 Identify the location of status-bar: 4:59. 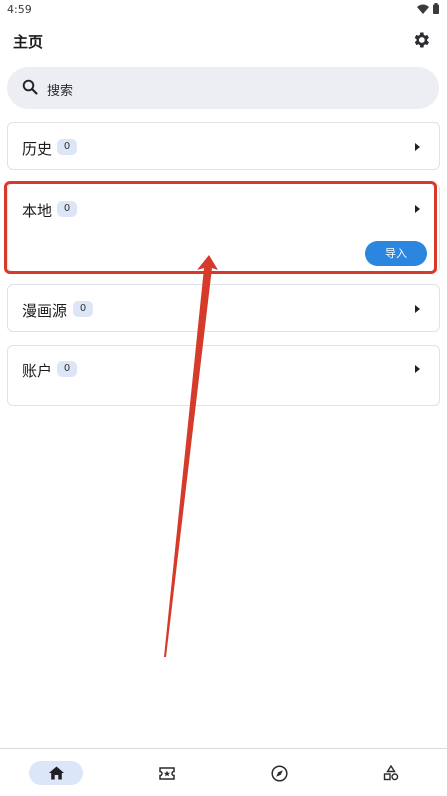
(223, 10).